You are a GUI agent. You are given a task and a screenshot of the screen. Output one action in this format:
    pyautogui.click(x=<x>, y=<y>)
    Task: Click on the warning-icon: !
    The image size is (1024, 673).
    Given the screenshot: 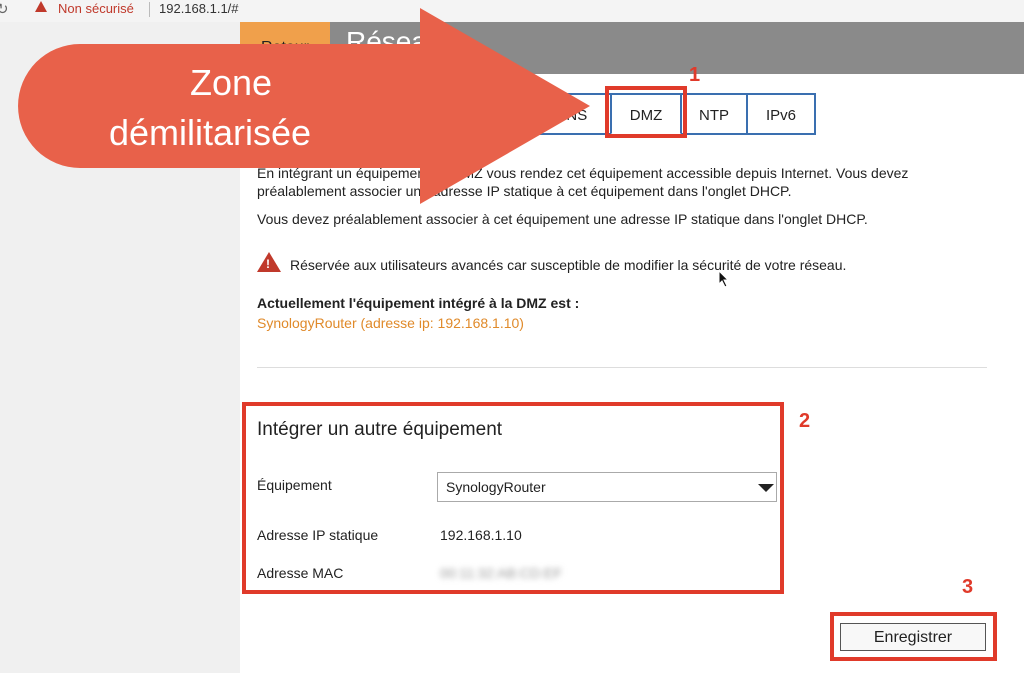 What is the action you would take?
    pyautogui.click(x=269, y=262)
    